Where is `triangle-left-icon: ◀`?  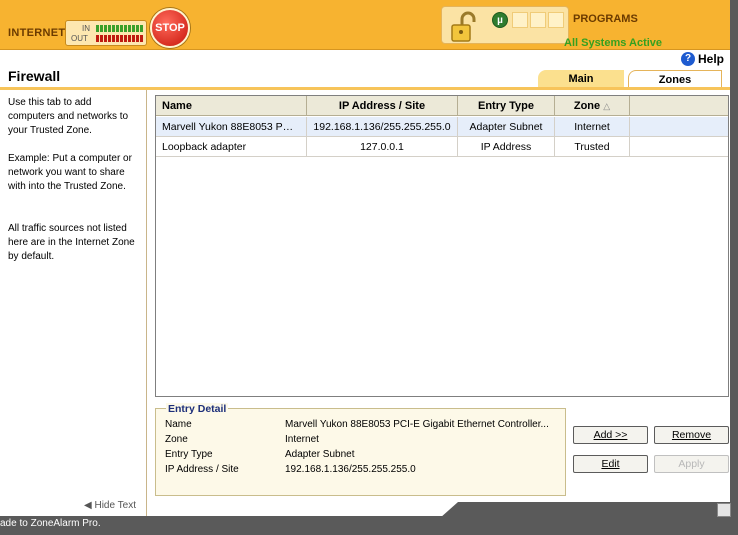
triangle-left-icon: ◀ is located at coordinates (88, 505).